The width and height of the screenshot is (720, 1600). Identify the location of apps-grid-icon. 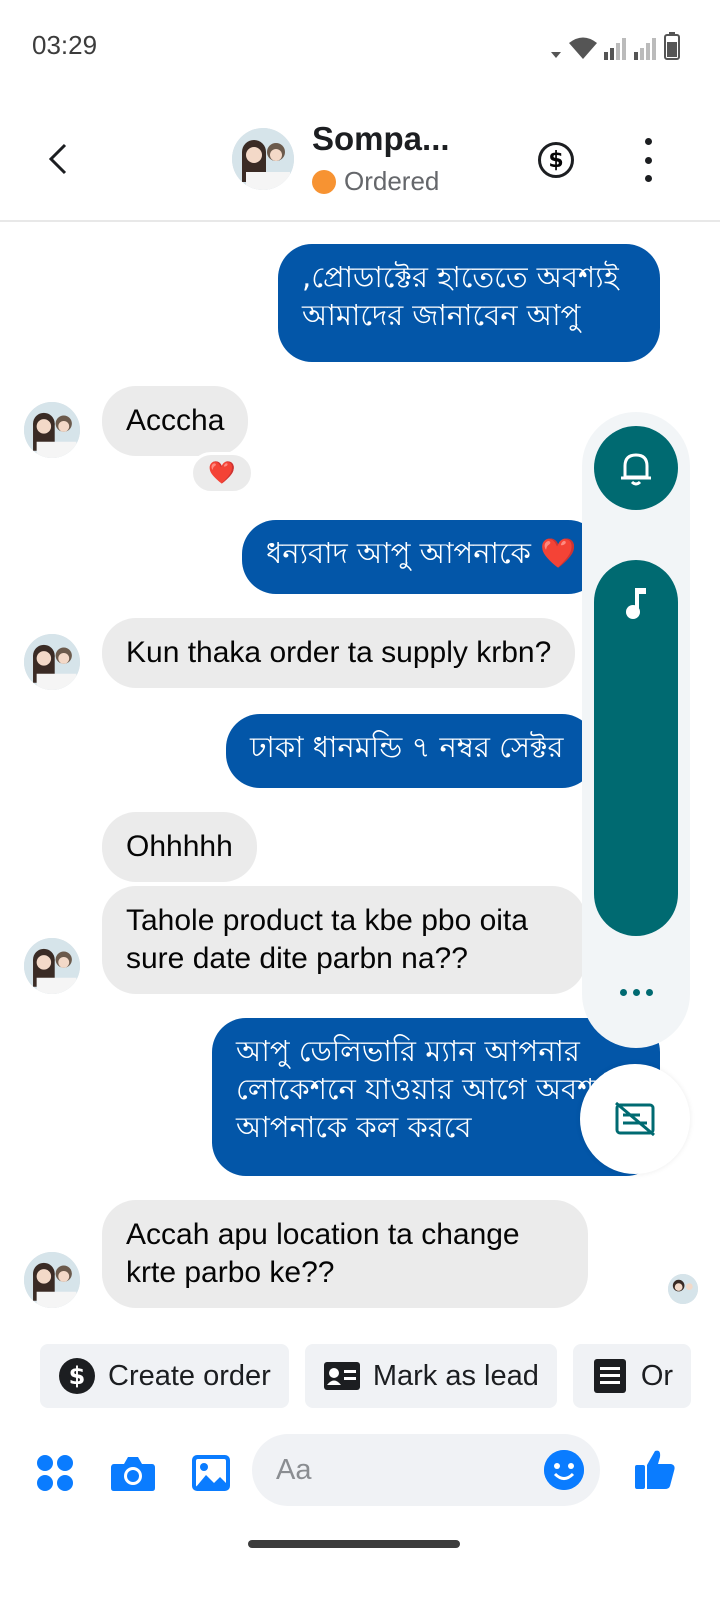
(55, 1473).